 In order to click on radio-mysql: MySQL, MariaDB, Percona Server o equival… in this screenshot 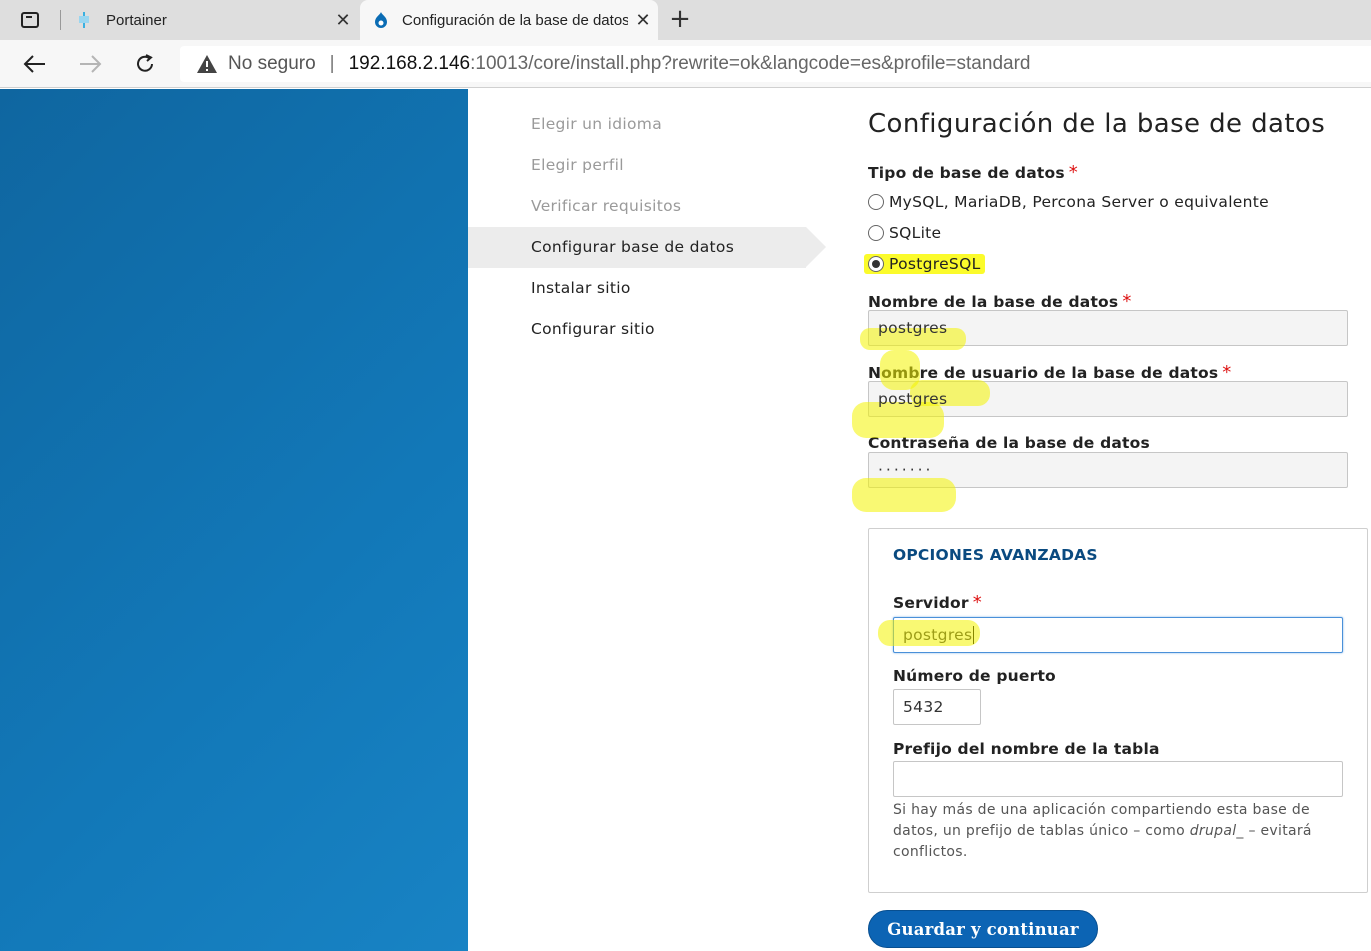, I will do `click(1118, 201)`.